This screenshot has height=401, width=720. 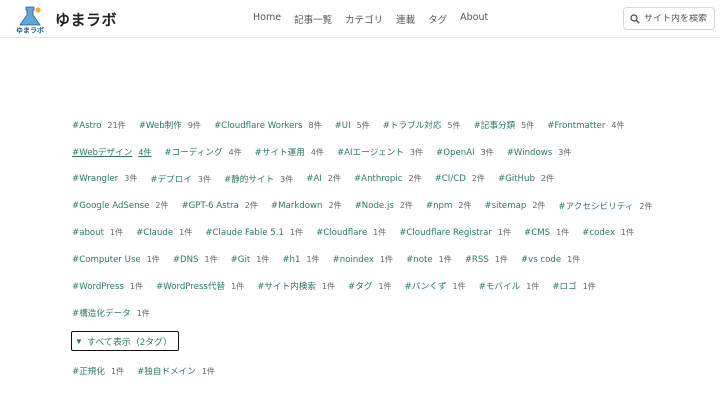 What do you see at coordinates (289, 152) in the screenshot?
I see `tag-link: #サイト運用 4件` at bounding box center [289, 152].